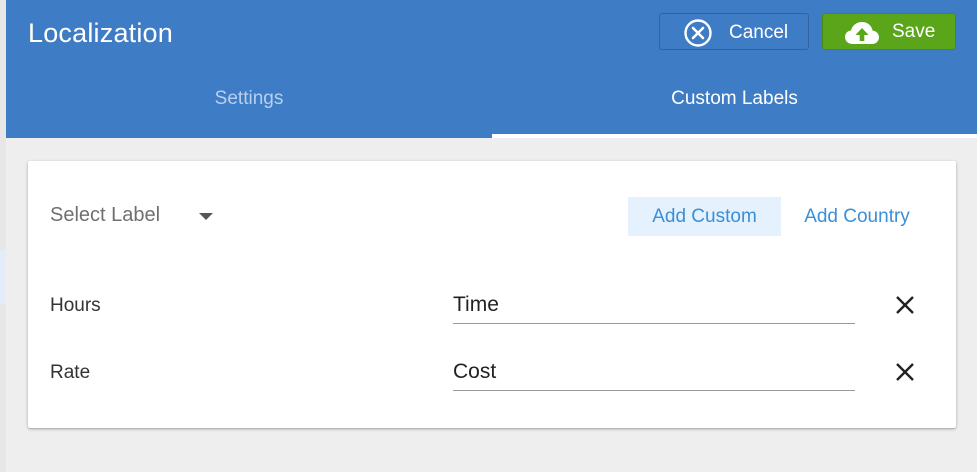 Image resolution: width=977 pixels, height=472 pixels. I want to click on save-button-label: Save, so click(914, 31).